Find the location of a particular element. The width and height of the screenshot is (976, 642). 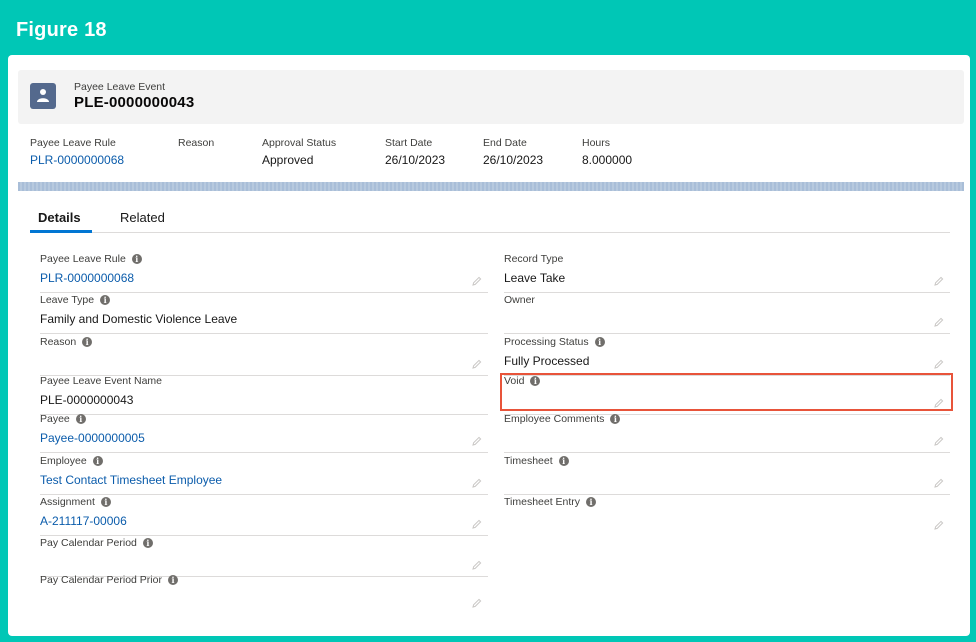

field-value-record-type: Leave Take is located at coordinates (535, 278).